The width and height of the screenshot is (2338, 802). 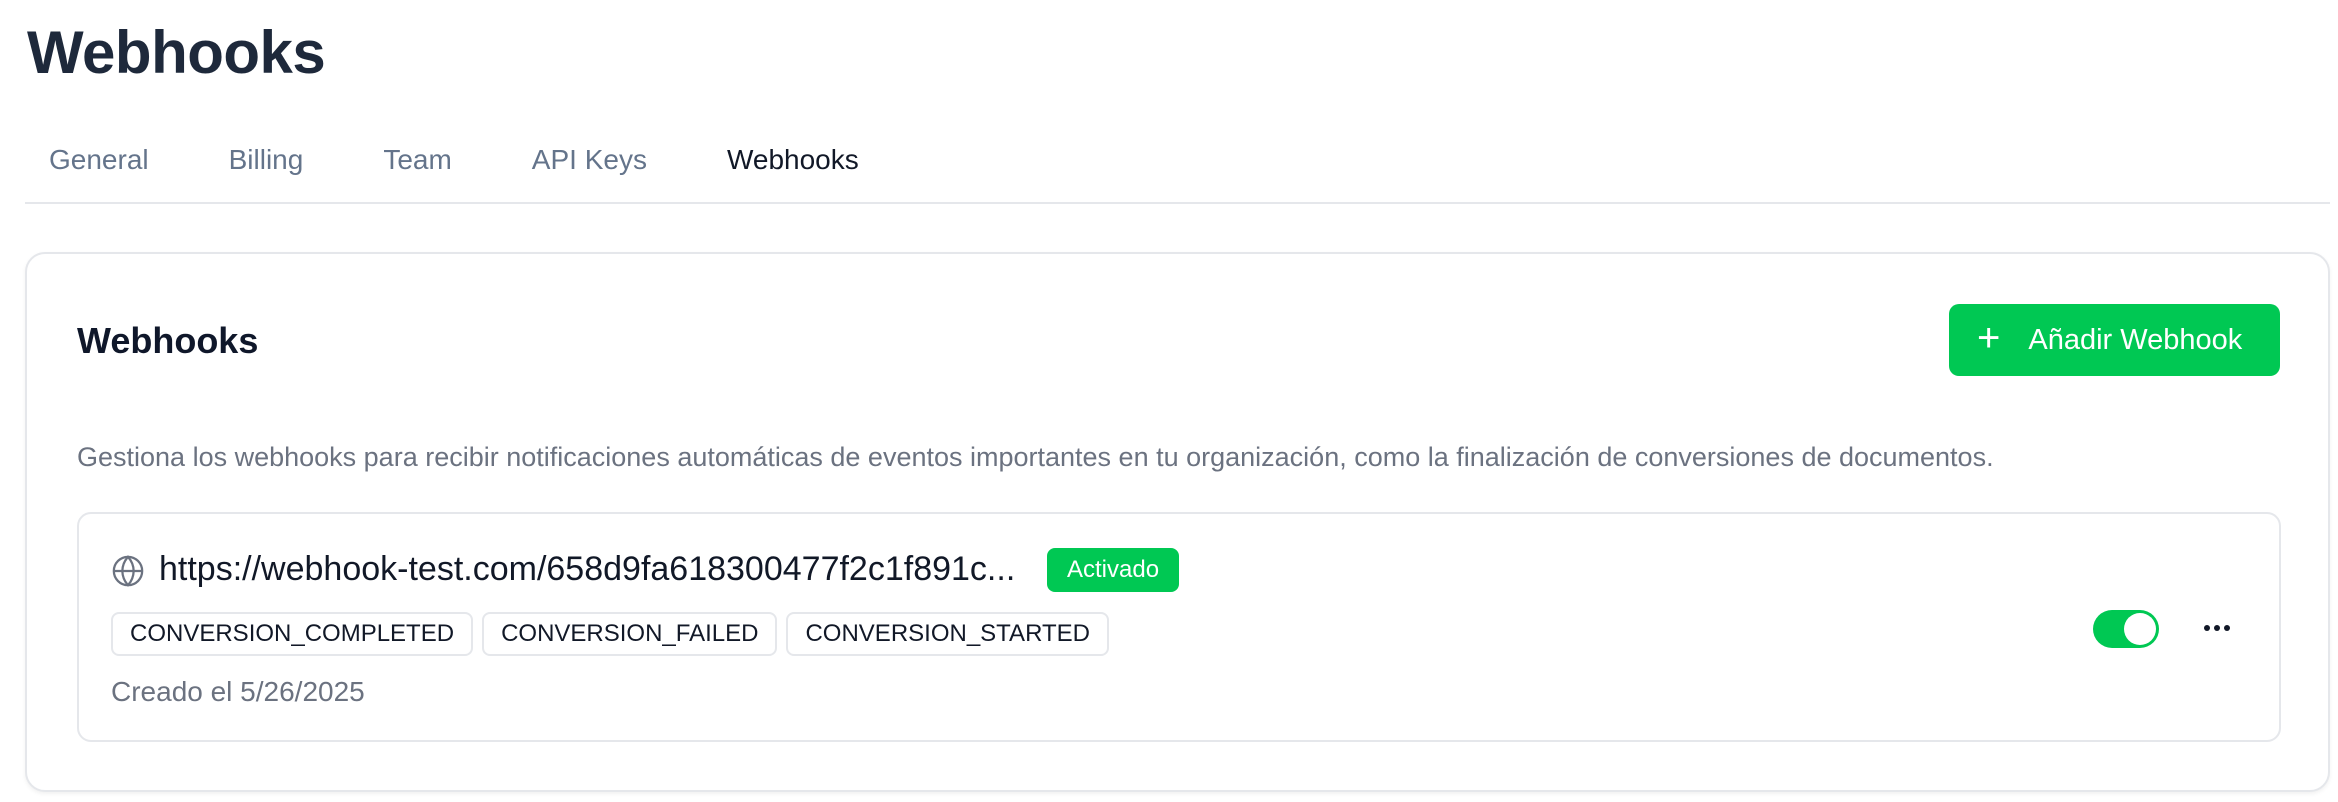 I want to click on toggle-knob, so click(x=2140, y=629).